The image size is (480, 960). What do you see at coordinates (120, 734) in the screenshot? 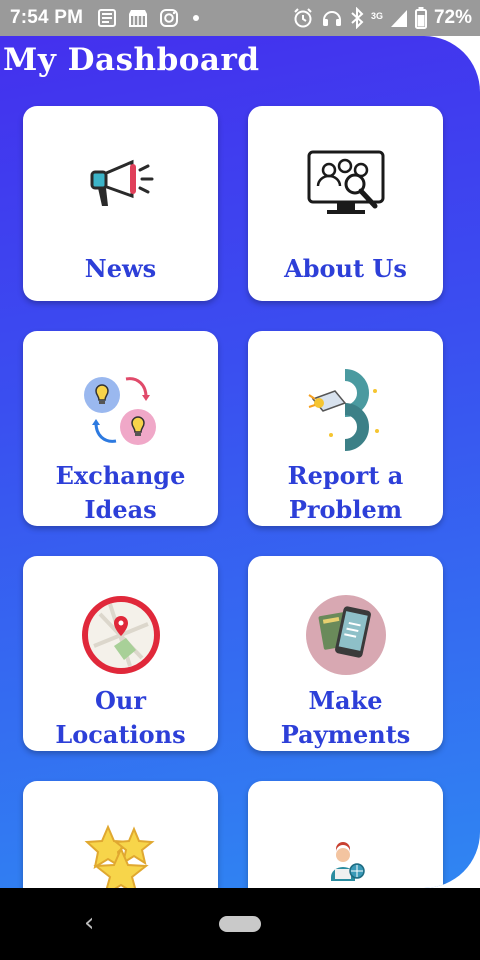
I see `card-label-line: Locations` at bounding box center [120, 734].